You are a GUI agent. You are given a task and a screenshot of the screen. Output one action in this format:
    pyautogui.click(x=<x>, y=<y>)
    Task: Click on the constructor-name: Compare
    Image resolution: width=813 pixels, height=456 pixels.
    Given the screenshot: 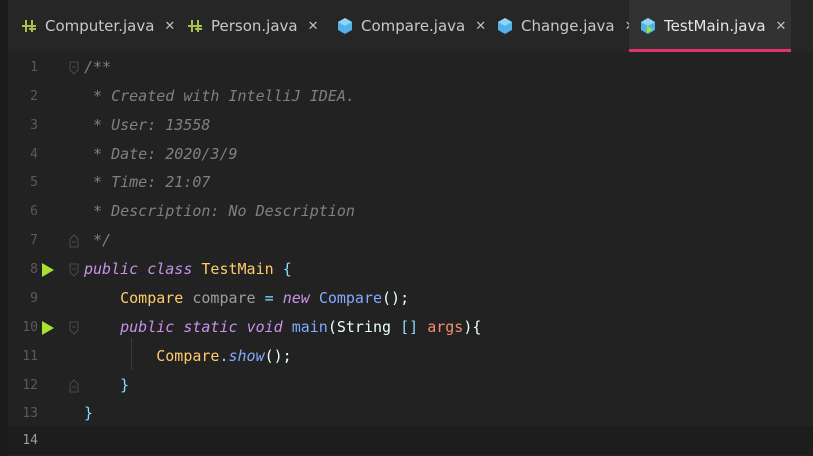 What is the action you would take?
    pyautogui.click(x=350, y=298)
    